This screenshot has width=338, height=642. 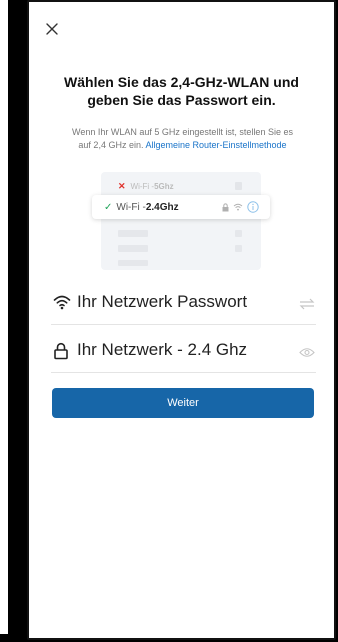 What do you see at coordinates (307, 306) in the screenshot?
I see `swap-icon` at bounding box center [307, 306].